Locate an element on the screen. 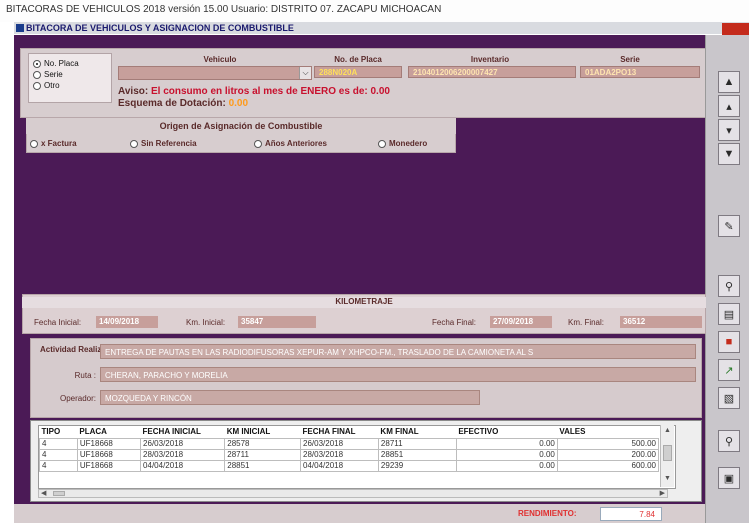 Image resolution: width=749 pixels, height=523 pixels. cell-fecha-final: 28/03/2018 is located at coordinates (339, 454).